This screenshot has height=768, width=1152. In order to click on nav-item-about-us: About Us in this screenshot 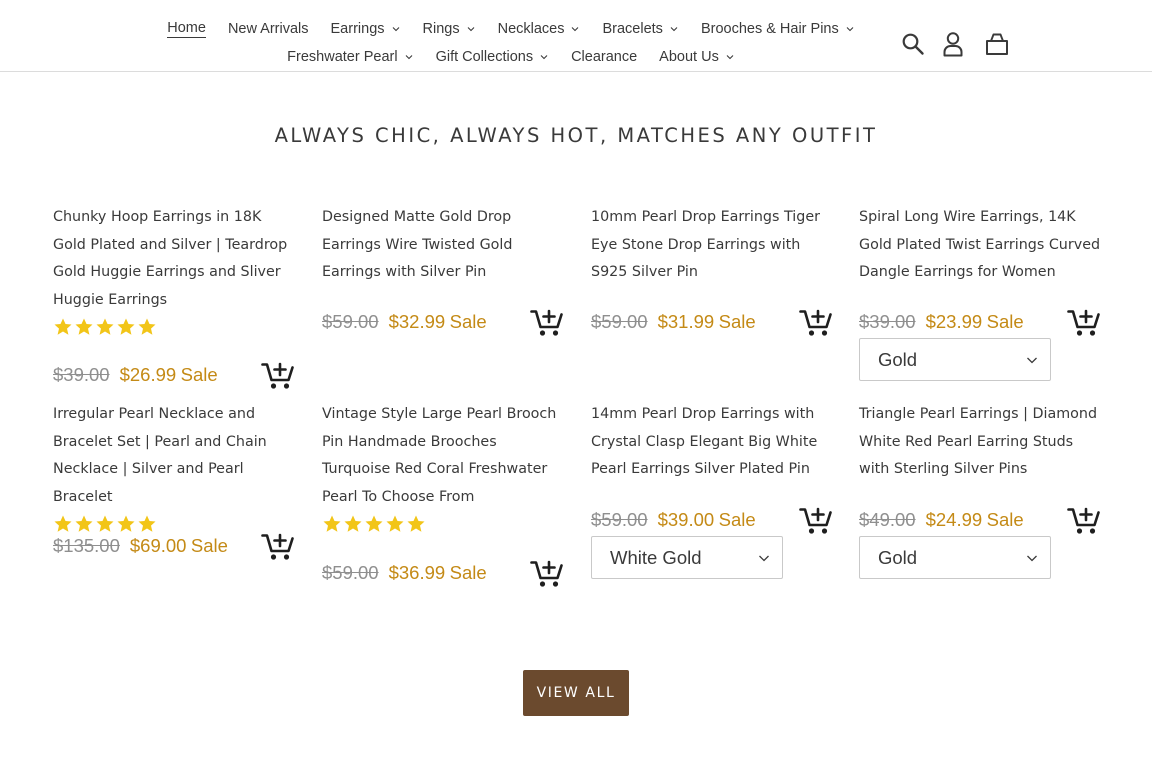, I will do `click(697, 57)`.